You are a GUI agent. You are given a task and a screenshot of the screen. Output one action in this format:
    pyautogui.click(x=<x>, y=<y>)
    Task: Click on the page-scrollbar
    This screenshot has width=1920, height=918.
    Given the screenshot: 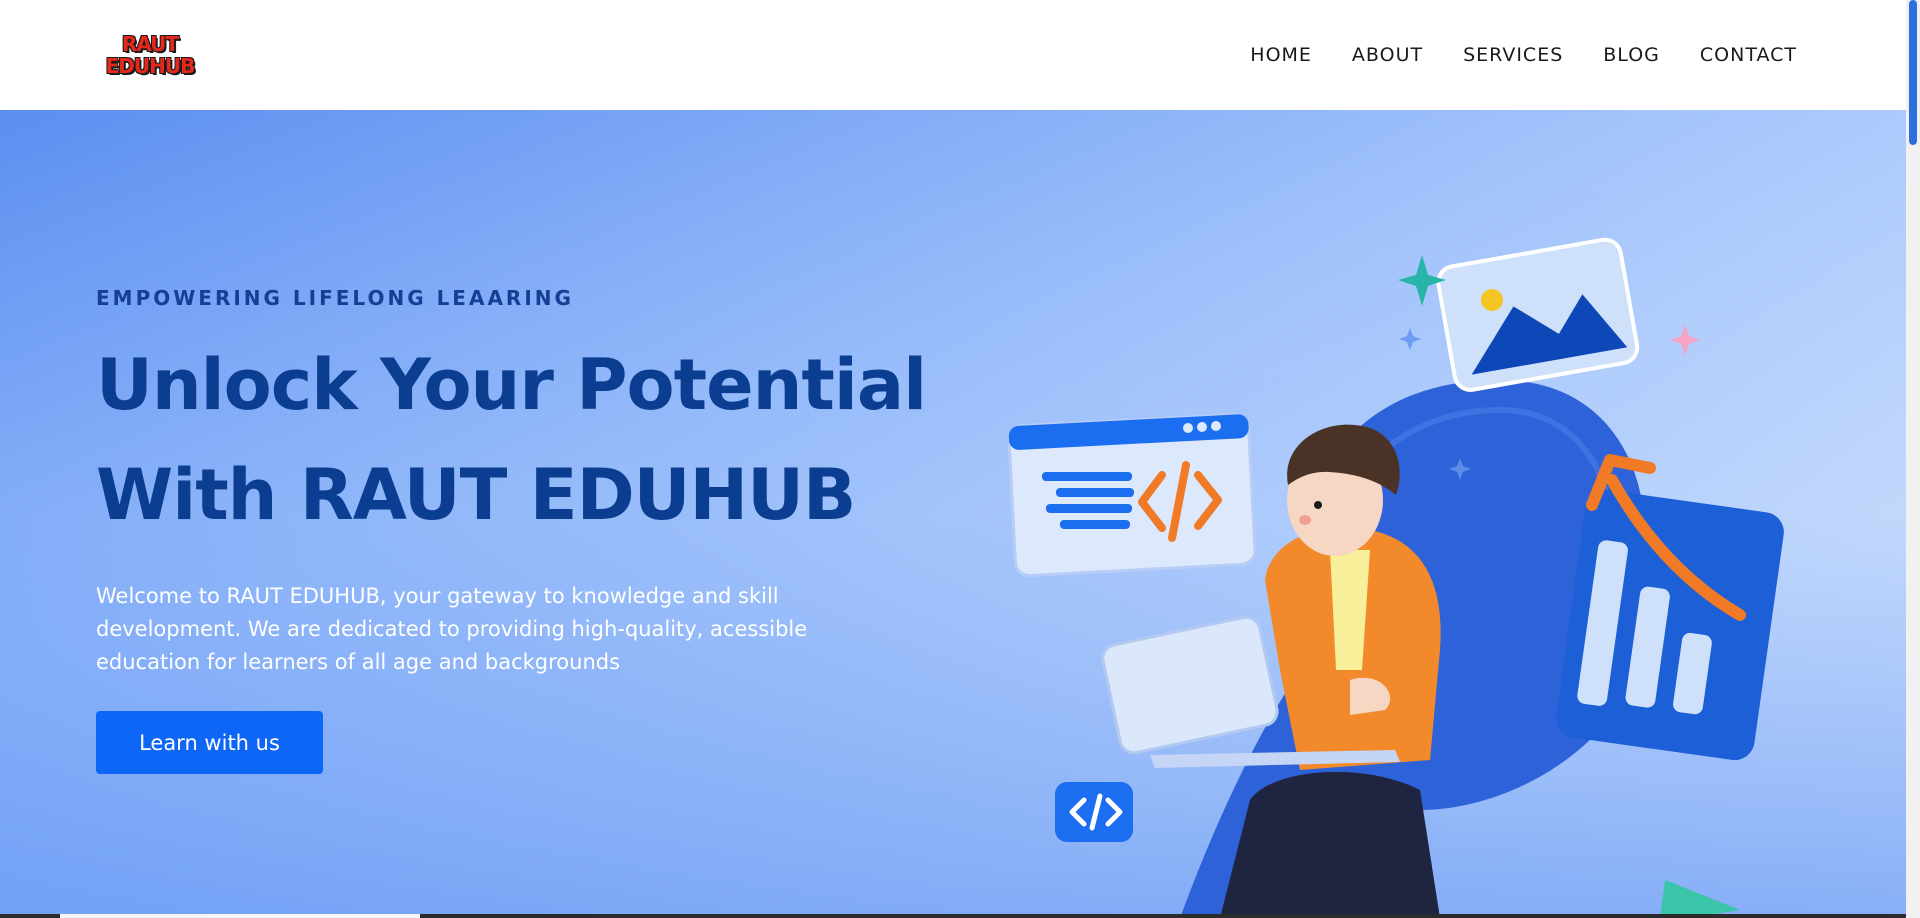 What is the action you would take?
    pyautogui.click(x=1913, y=459)
    